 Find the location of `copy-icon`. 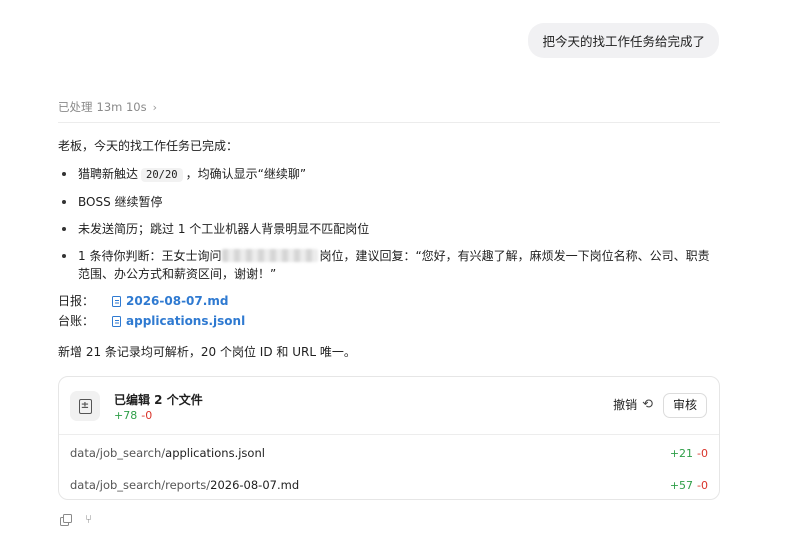

copy-icon is located at coordinates (66, 520).